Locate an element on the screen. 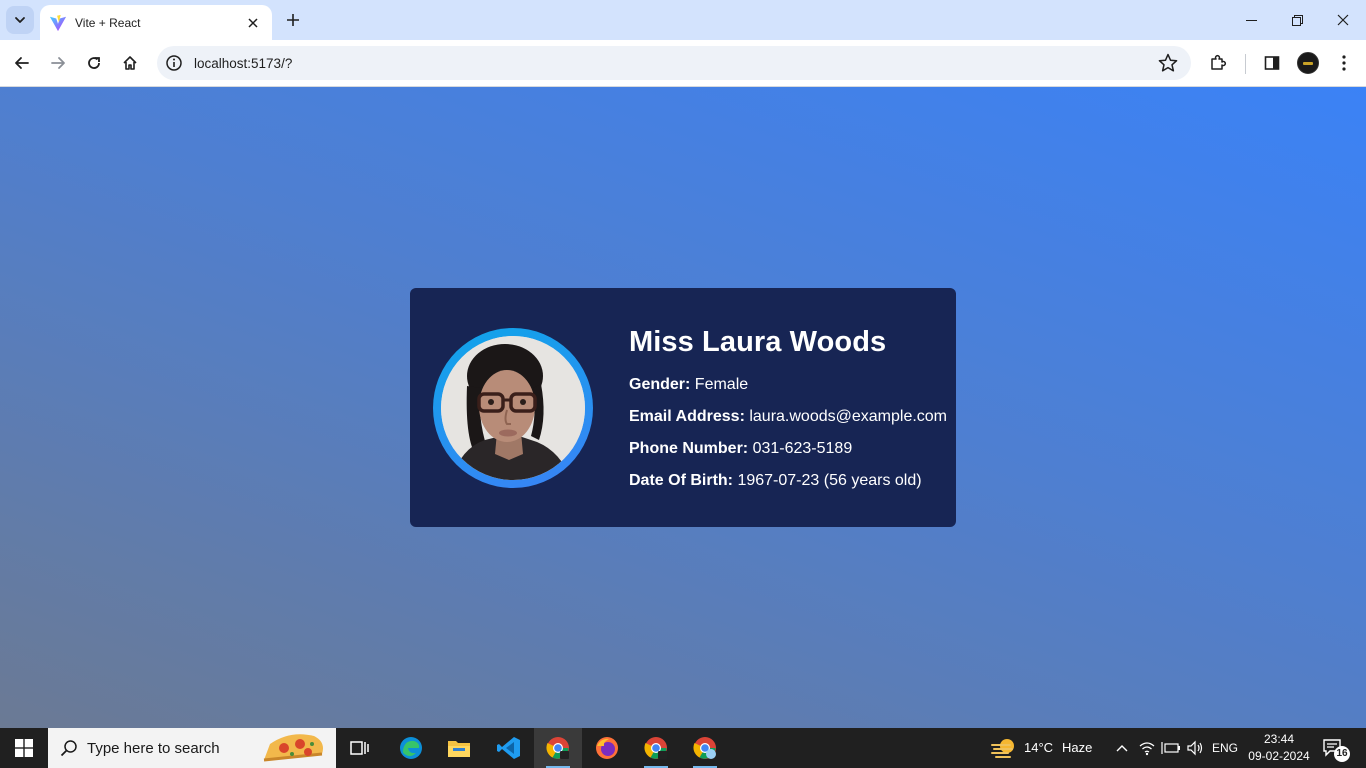 This screenshot has width=1366, height=768. back-button is located at coordinates (22, 63).